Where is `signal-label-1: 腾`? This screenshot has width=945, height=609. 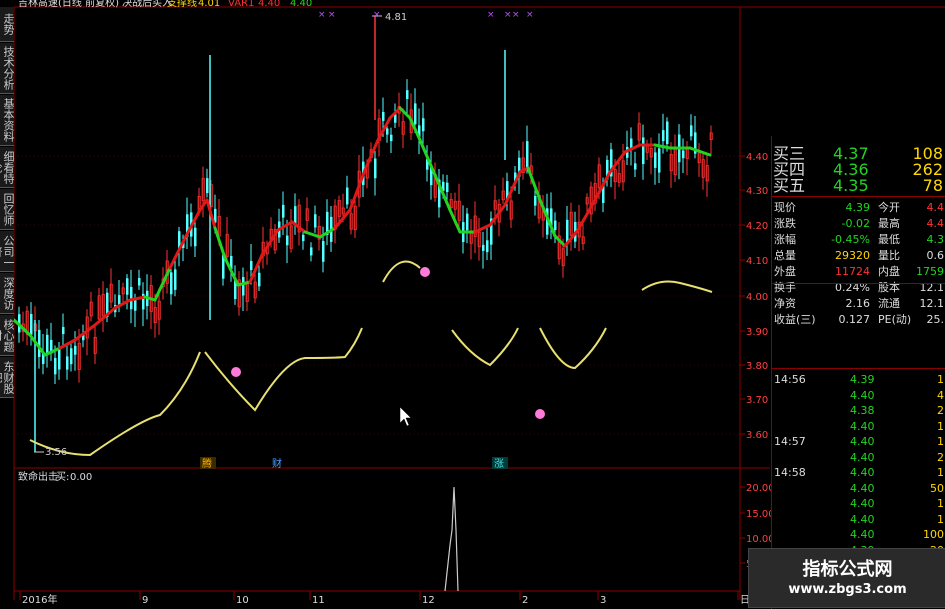
signal-label-1: 腾 is located at coordinates (207, 463).